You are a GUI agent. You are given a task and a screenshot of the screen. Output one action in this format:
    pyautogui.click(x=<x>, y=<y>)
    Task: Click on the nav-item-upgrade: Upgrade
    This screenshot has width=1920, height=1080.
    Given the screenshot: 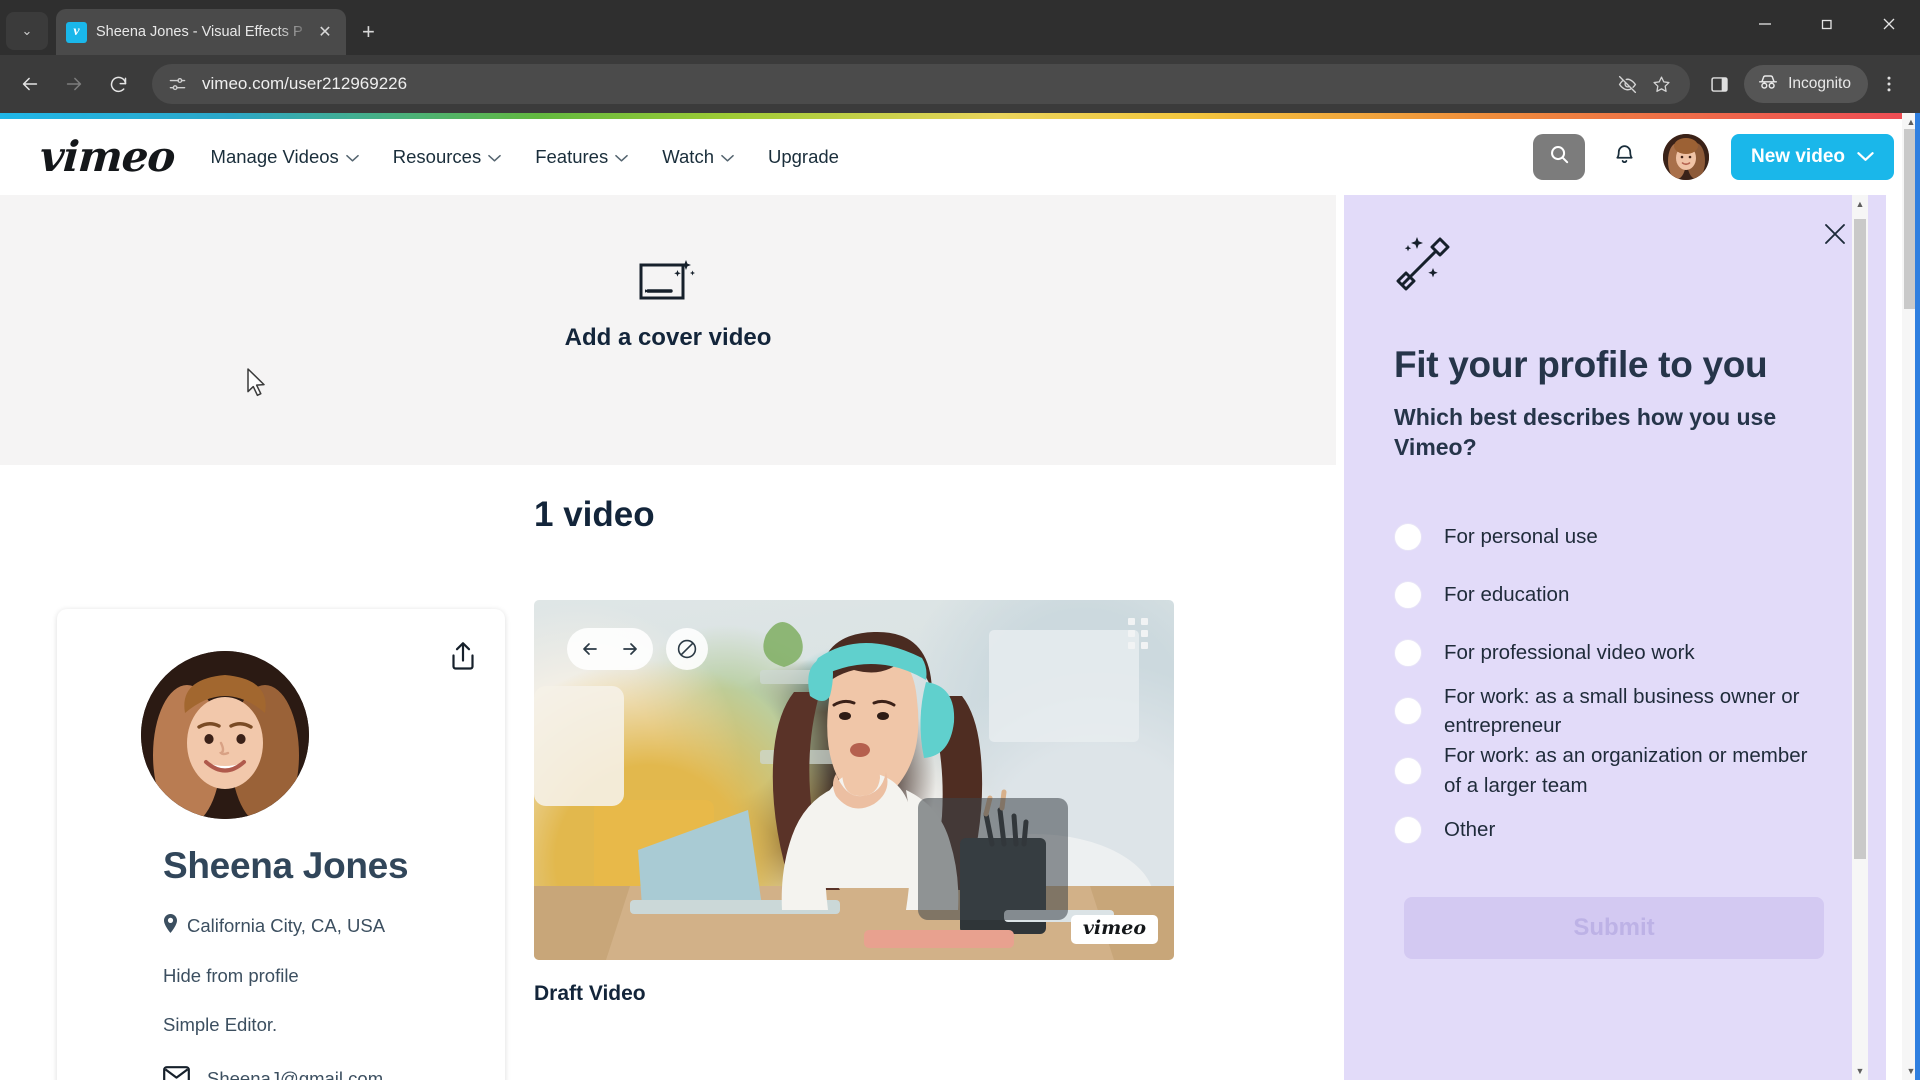 What is the action you would take?
    pyautogui.click(x=803, y=157)
    